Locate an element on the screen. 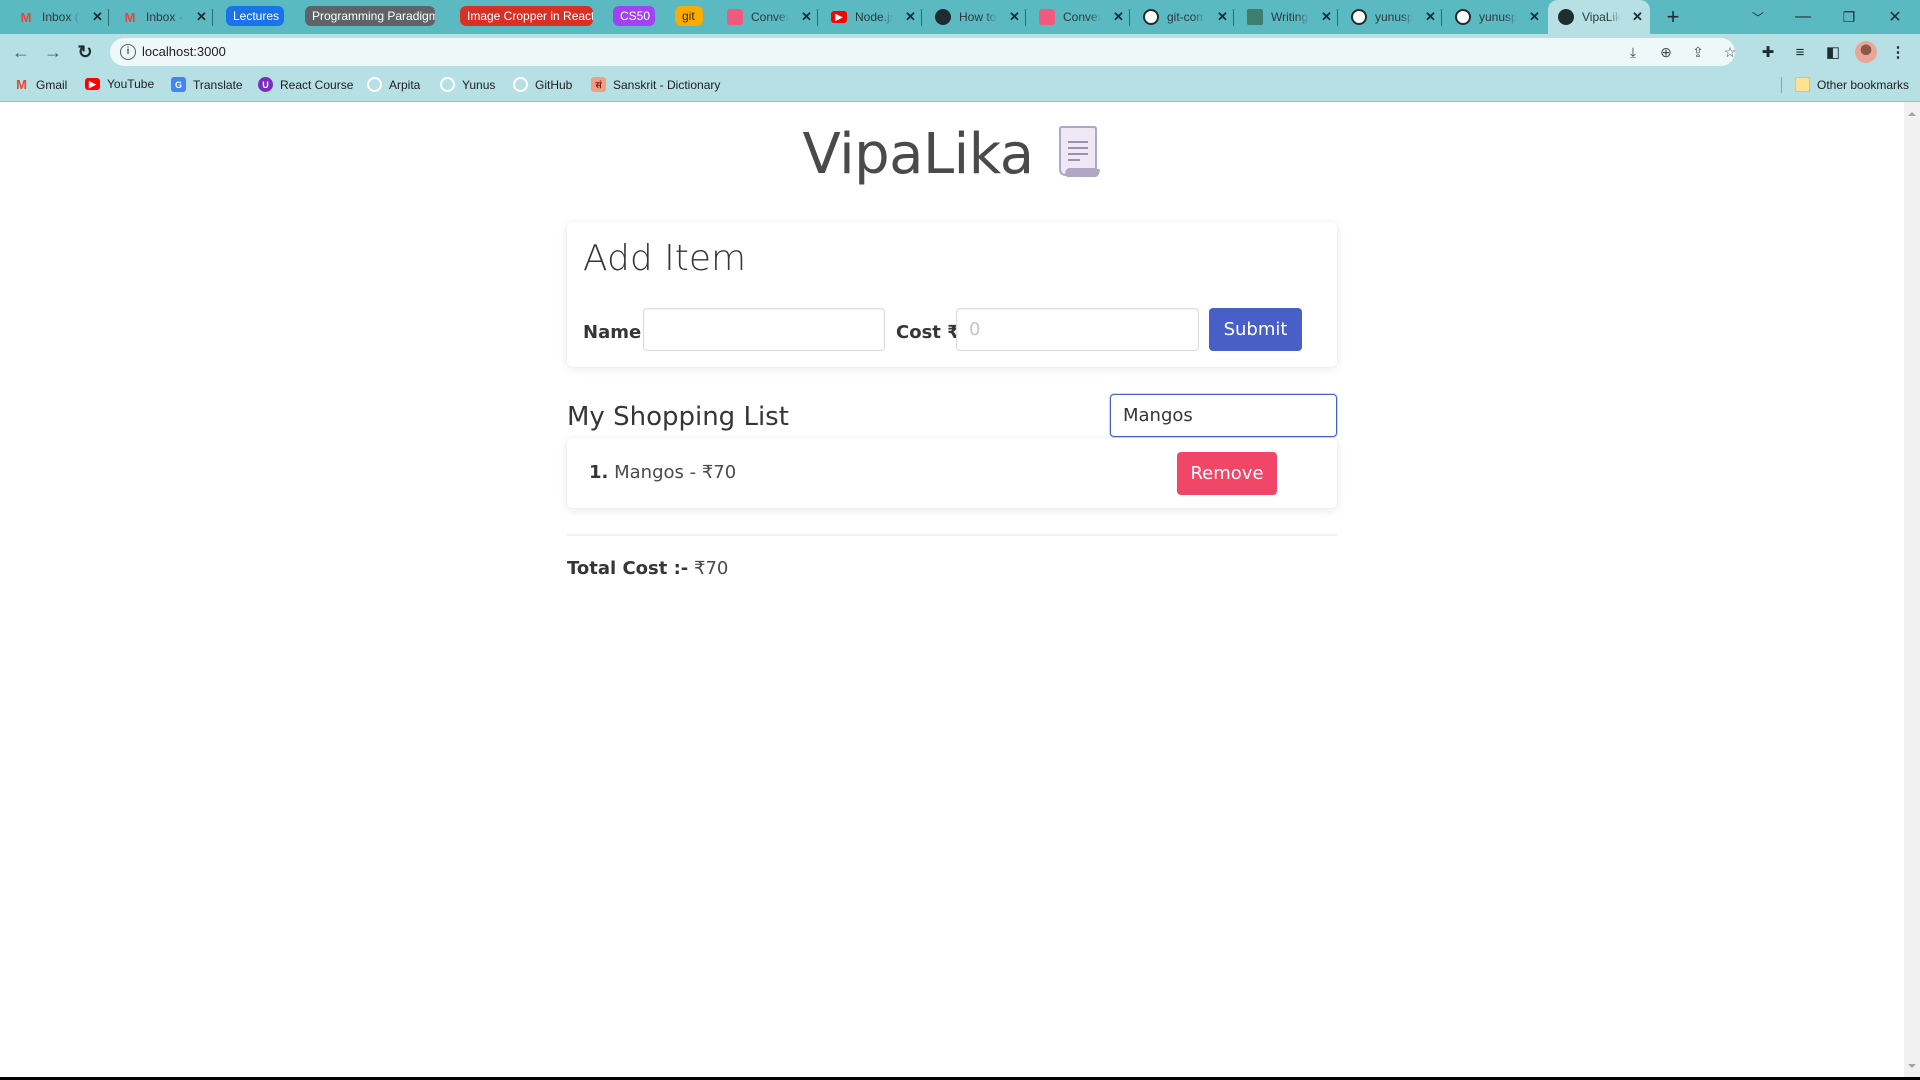  minimize-button: — is located at coordinates (1803, 17).